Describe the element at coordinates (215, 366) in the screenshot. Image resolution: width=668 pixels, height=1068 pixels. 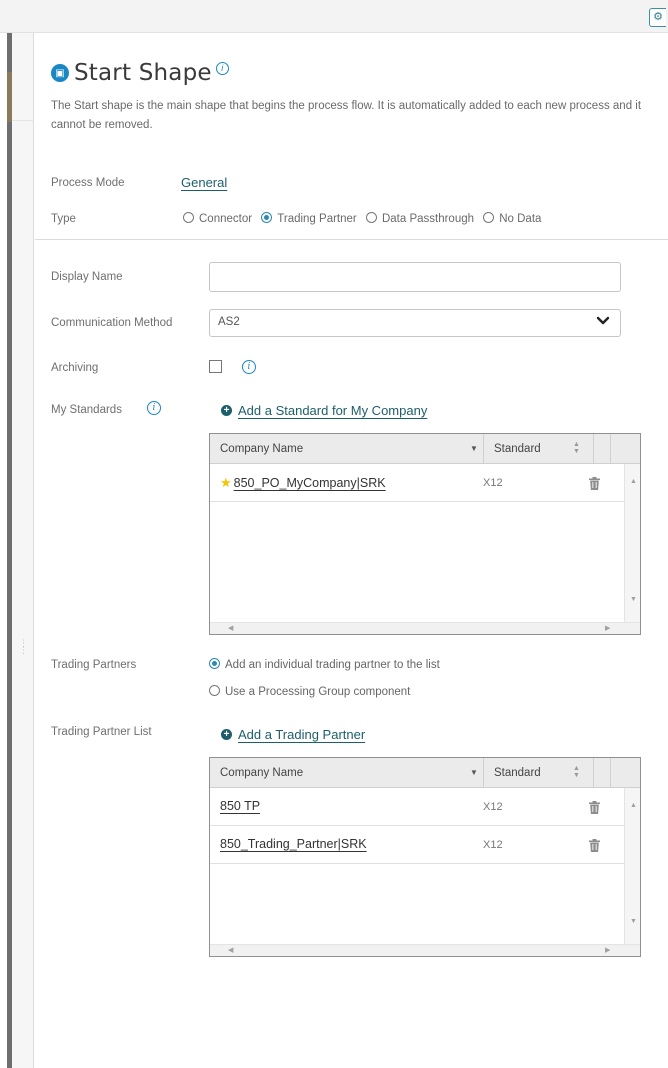
I see `archiving-checkbox` at that location.